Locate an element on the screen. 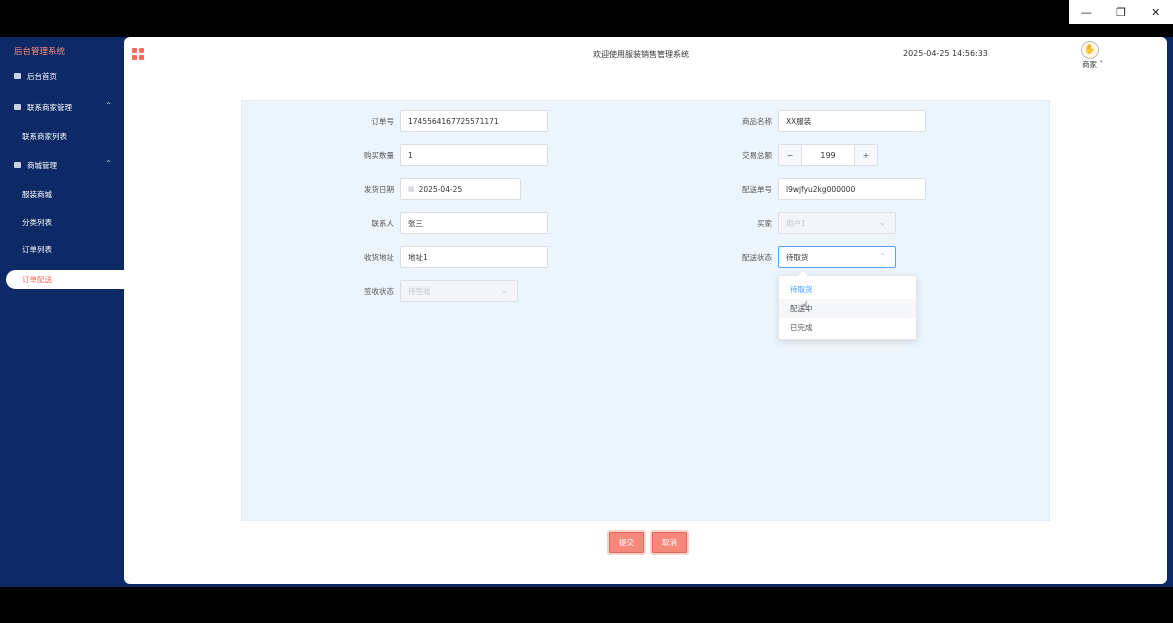 This screenshot has width=1173, height=623. ship-date-label: 发货日期 is located at coordinates (379, 189).